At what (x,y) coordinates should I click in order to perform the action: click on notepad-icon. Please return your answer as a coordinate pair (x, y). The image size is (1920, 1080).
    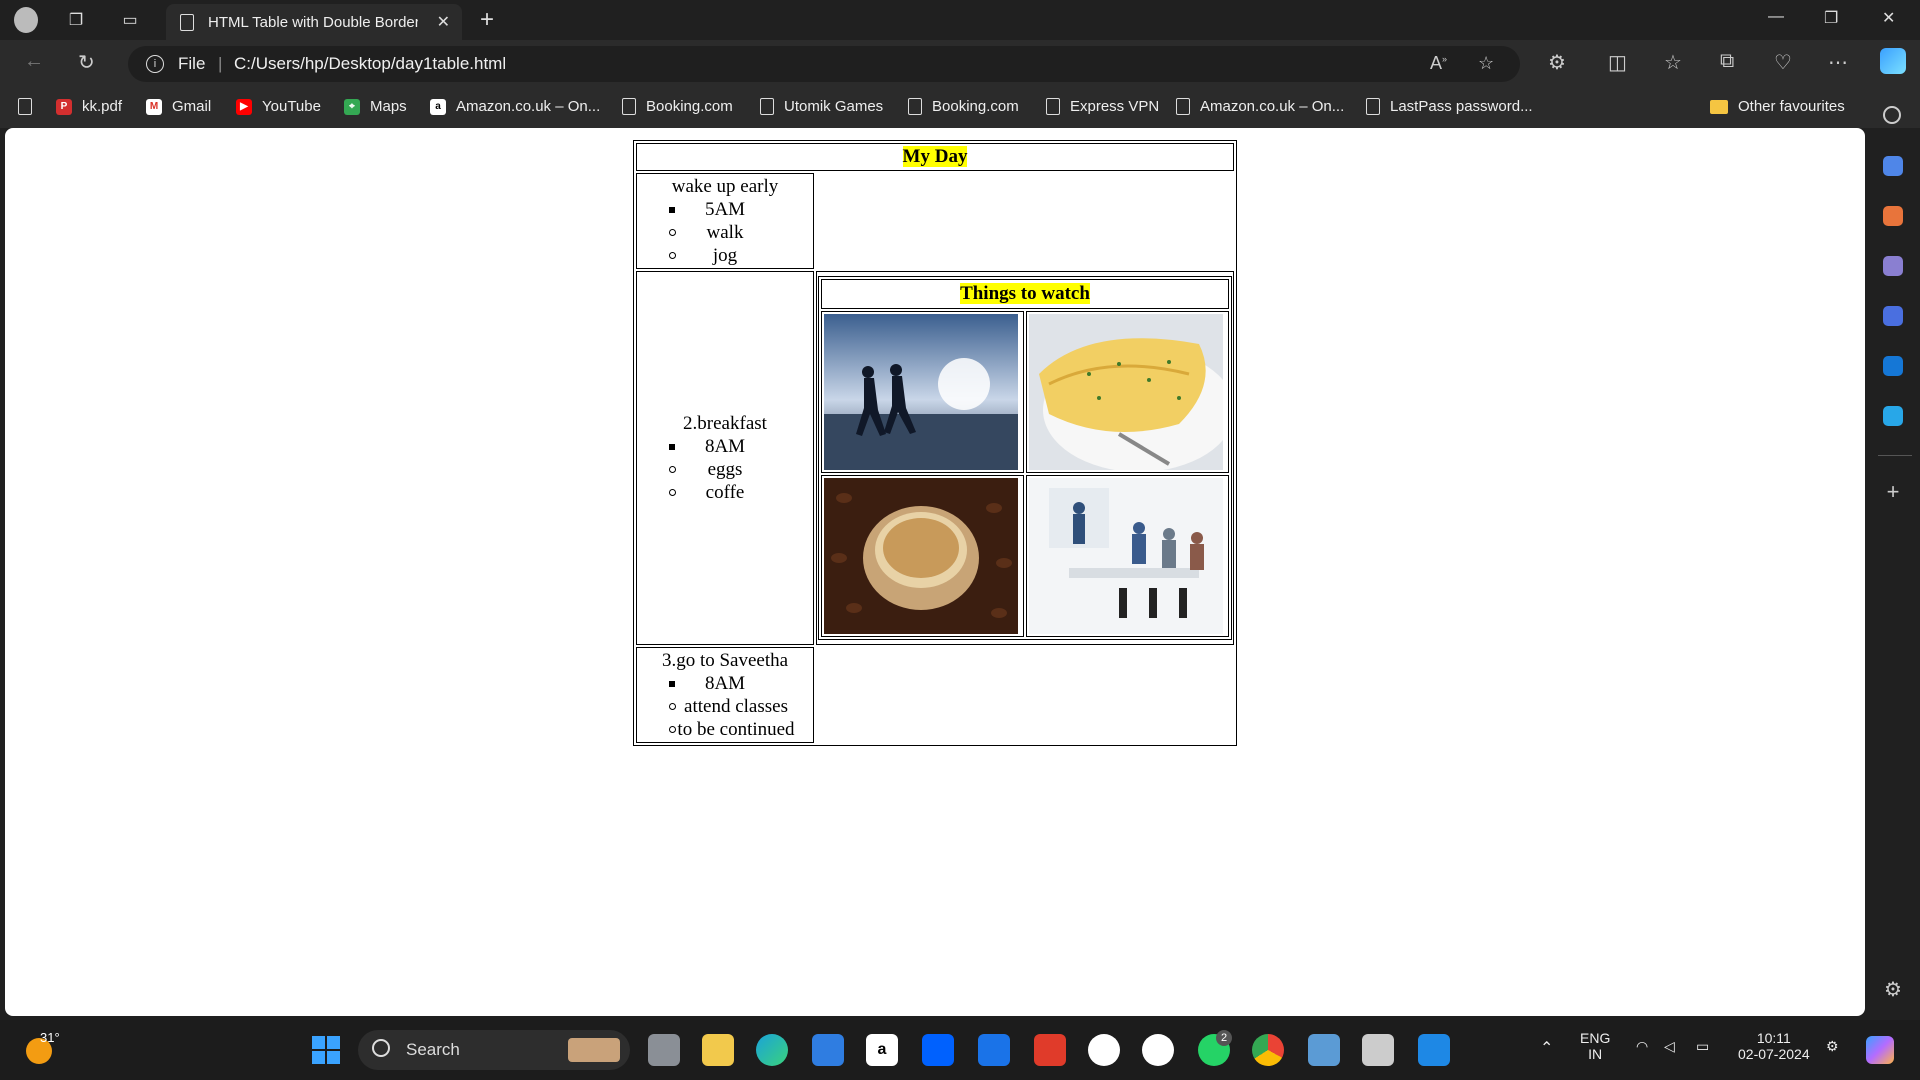
    Looking at the image, I should click on (1324, 1050).